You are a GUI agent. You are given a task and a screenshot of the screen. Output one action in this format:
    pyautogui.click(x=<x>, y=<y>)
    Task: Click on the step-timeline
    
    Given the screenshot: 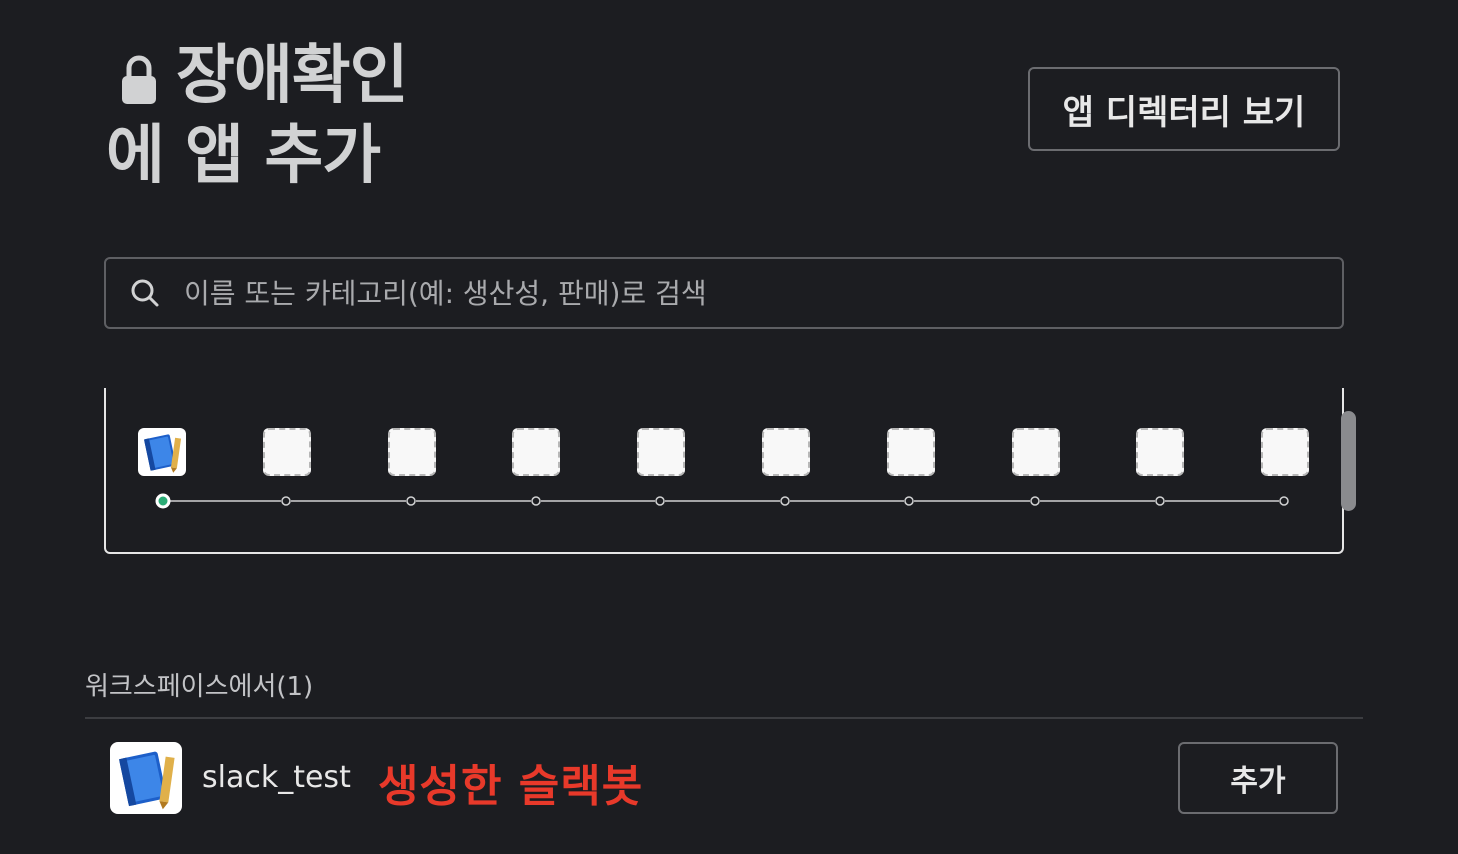 What is the action you would take?
    pyautogui.click(x=722, y=501)
    